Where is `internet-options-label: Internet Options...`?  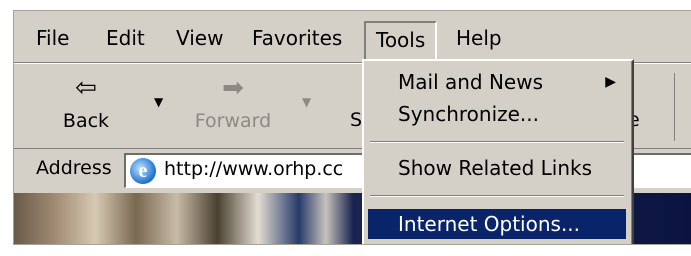
internet-options-label: Internet Options... is located at coordinates (489, 224).